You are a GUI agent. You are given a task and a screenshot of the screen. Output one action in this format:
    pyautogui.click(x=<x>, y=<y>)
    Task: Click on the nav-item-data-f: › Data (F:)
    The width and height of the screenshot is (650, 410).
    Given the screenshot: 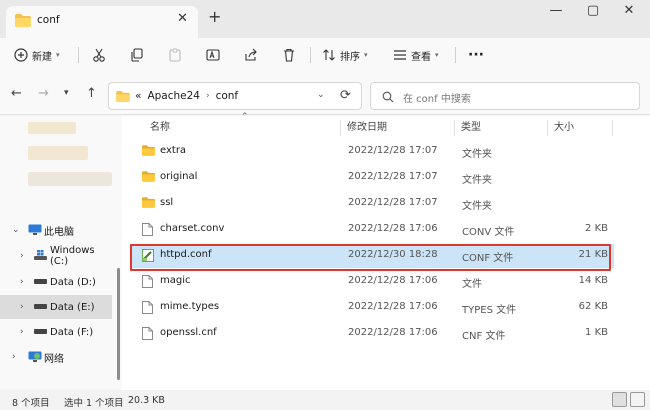 What is the action you would take?
    pyautogui.click(x=56, y=332)
    